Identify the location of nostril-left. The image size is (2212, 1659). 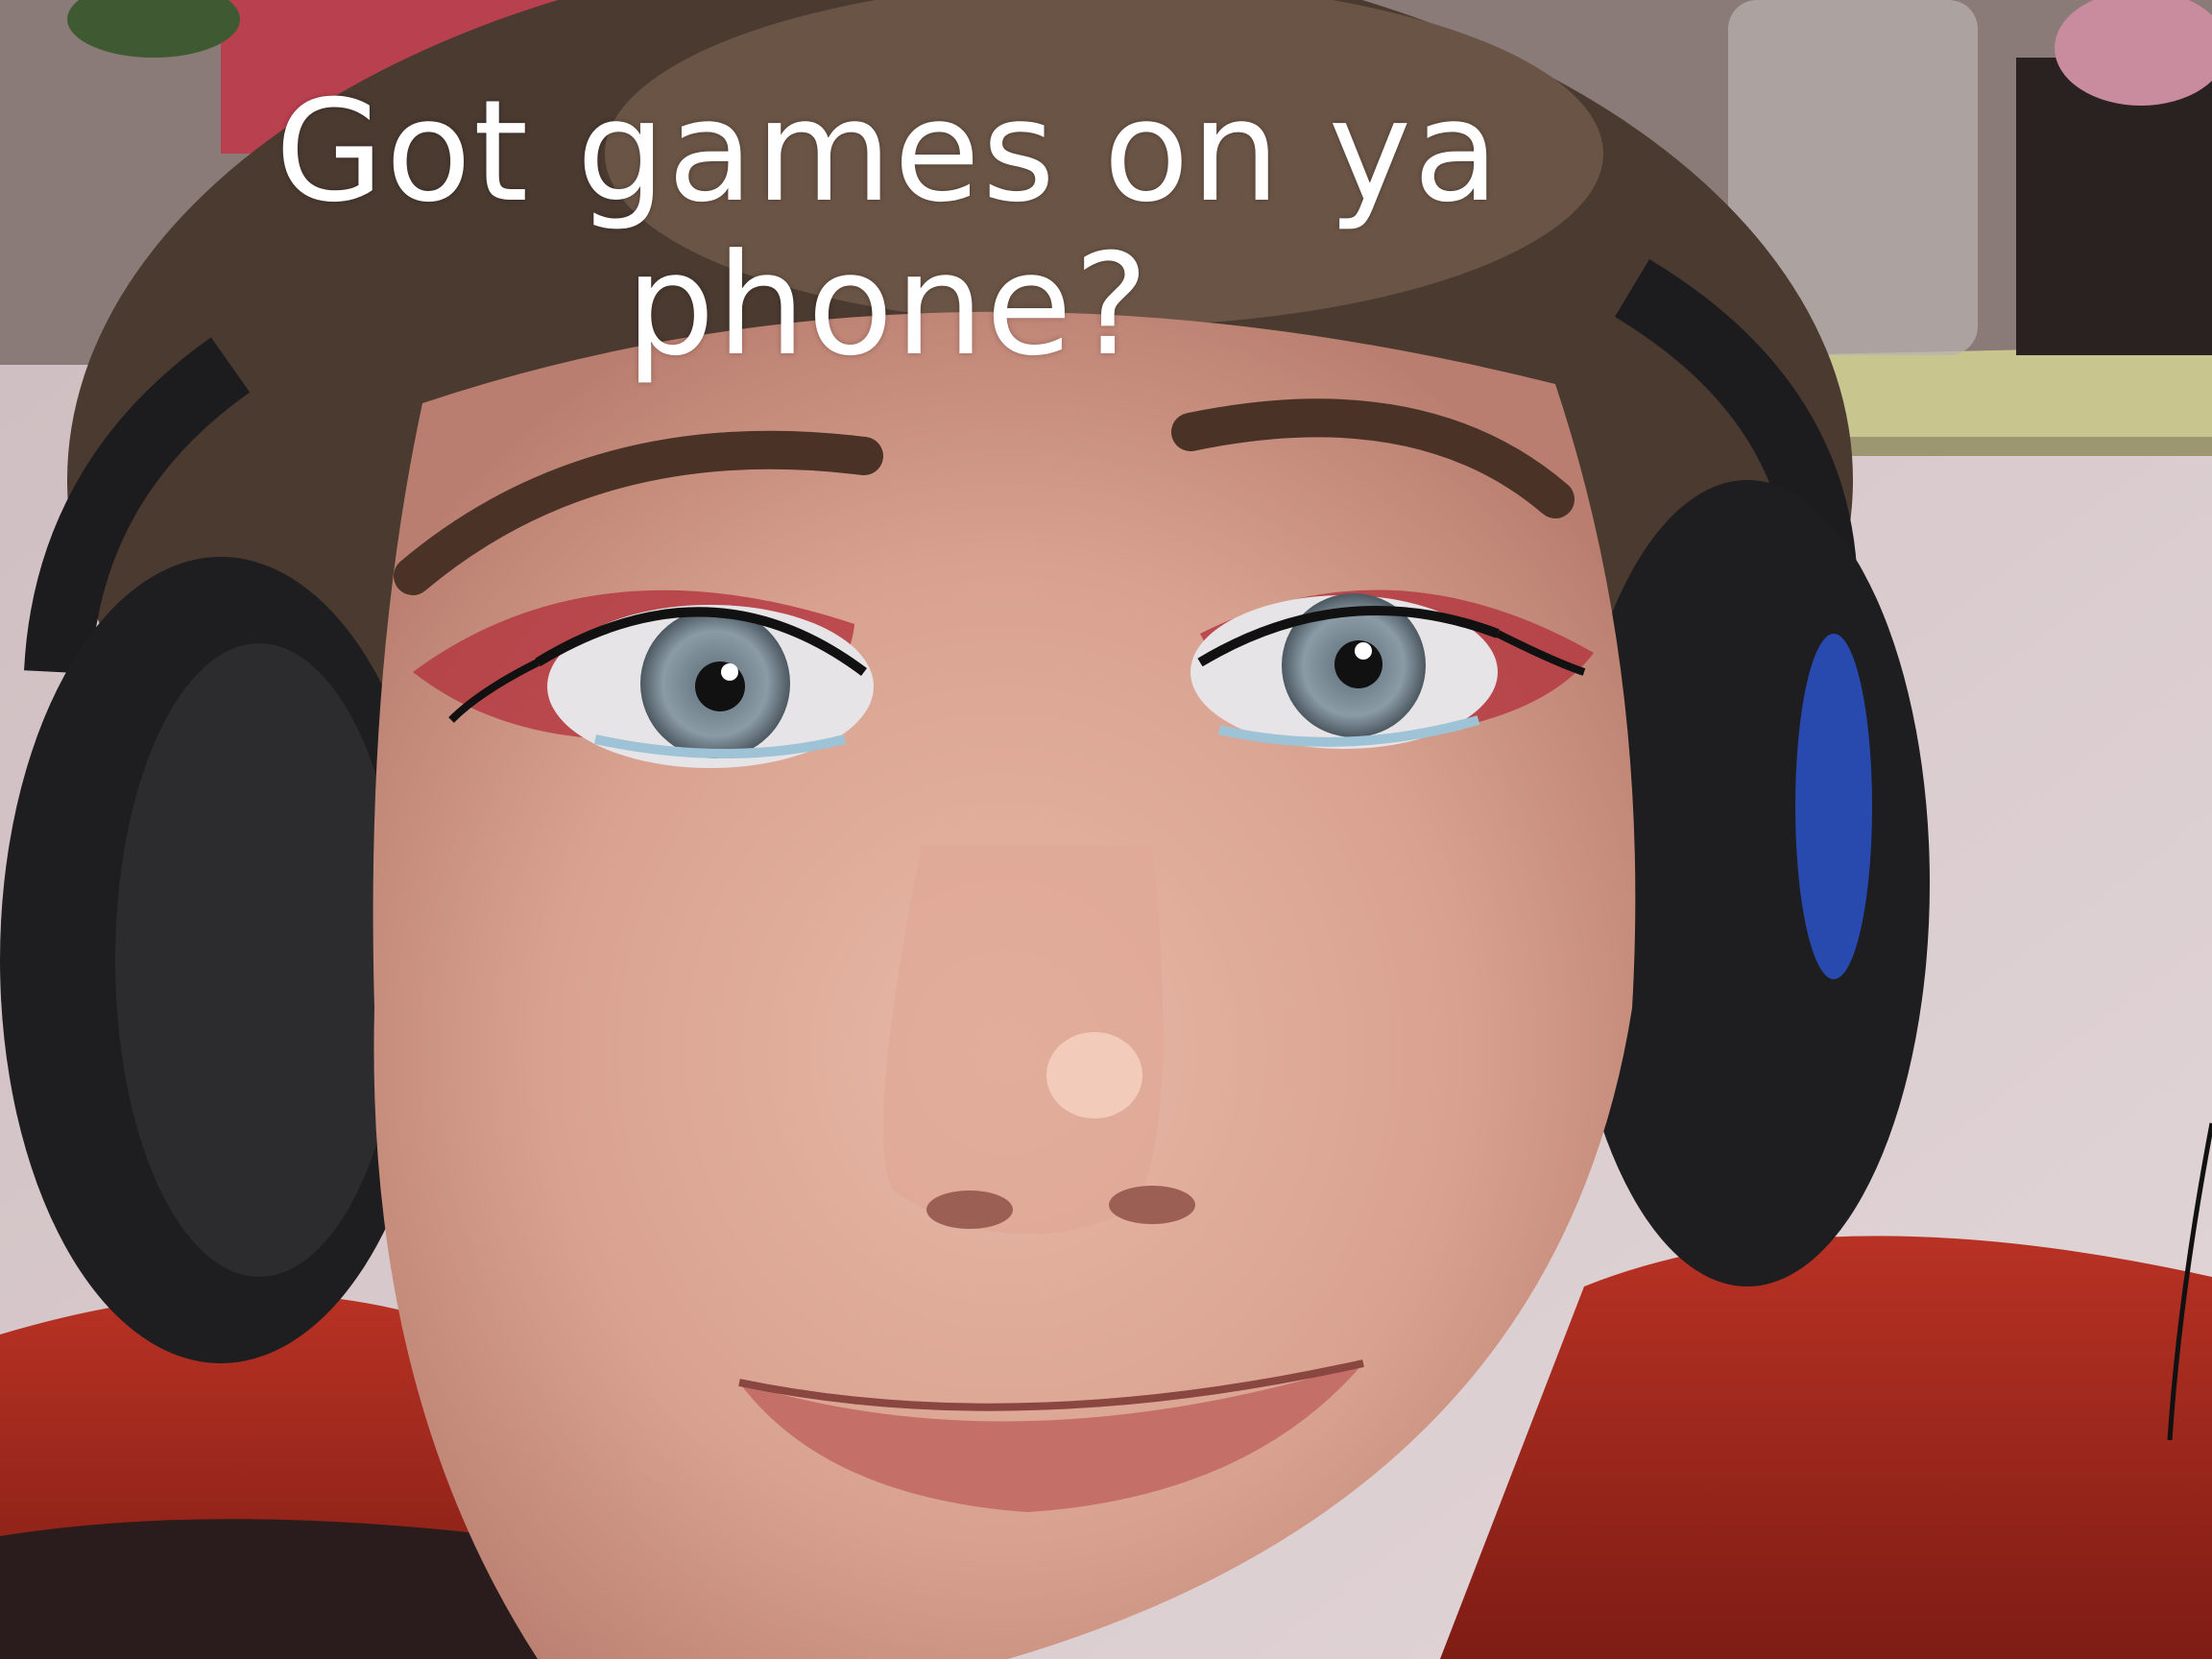
(970, 1209).